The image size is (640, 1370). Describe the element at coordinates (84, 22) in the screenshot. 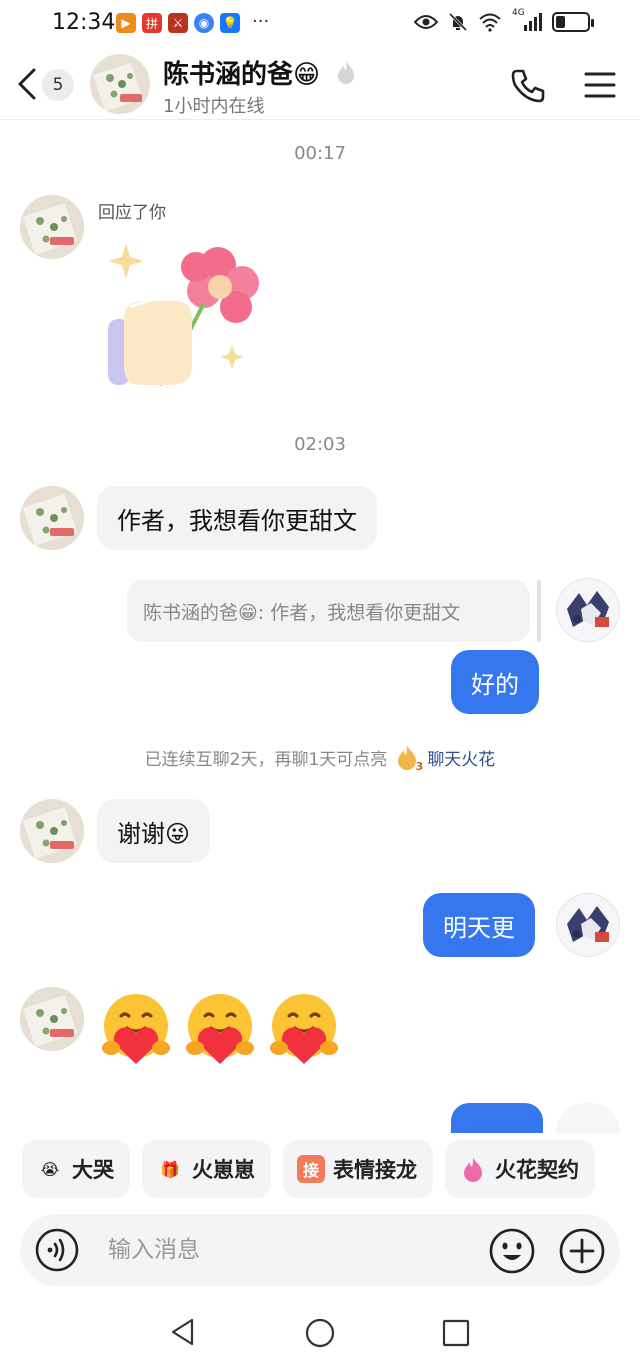

I see `status-time: 12:34` at that location.